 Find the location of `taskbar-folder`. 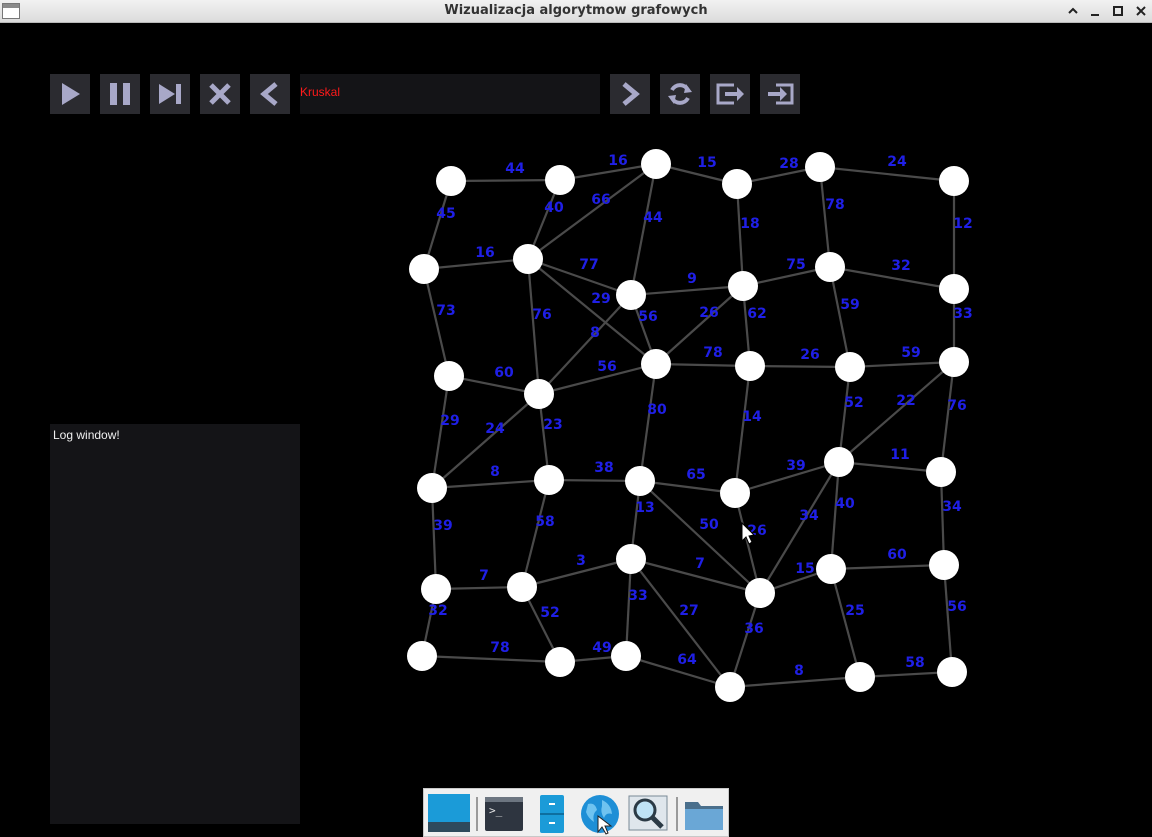

taskbar-folder is located at coordinates (704, 814).